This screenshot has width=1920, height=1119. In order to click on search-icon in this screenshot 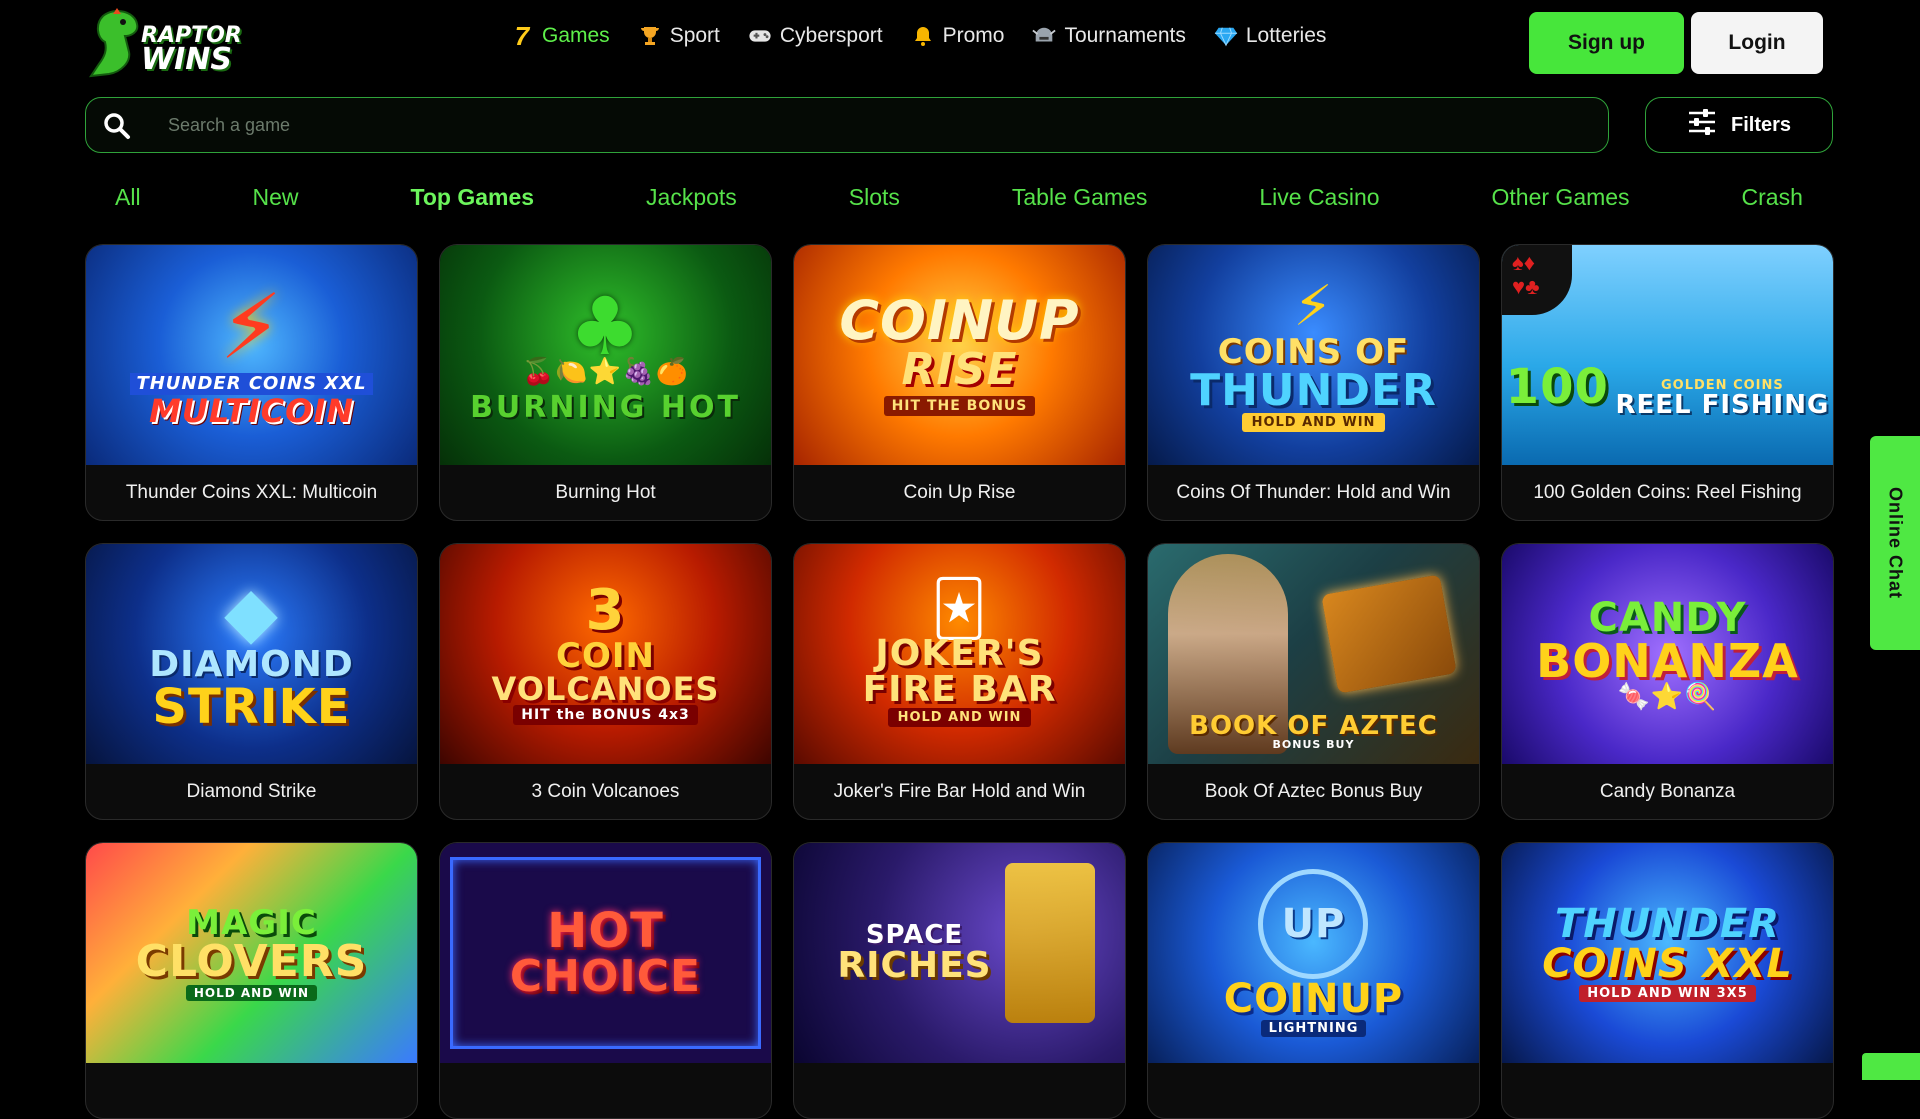, I will do `click(117, 128)`.